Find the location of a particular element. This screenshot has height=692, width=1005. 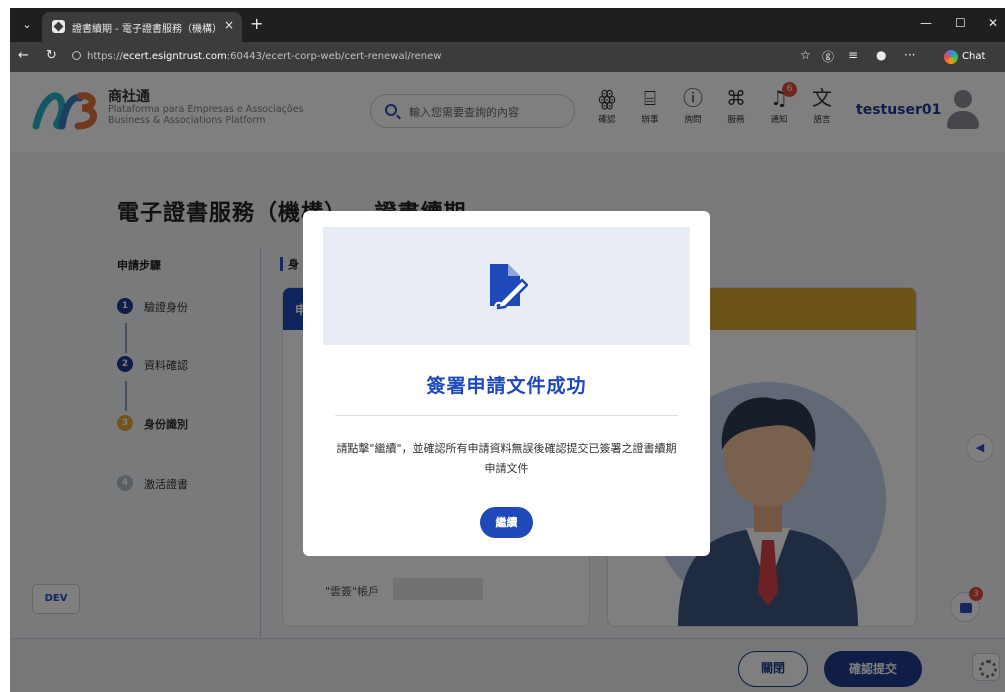

dialog-message: 請點擊"繼續"，並確認所有申請資料無誤後確認提交已簽署之證書續期申請文件 is located at coordinates (506, 458).